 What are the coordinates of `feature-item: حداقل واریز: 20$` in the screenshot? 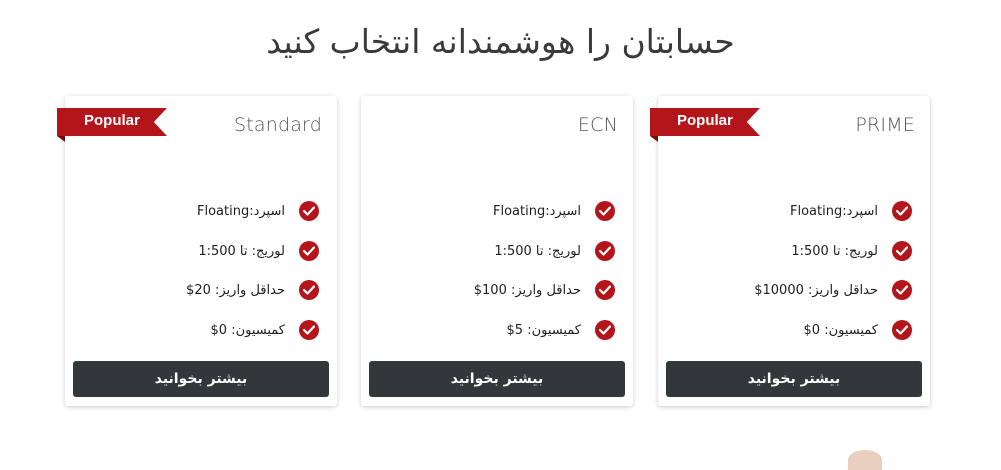 It's located at (199, 291).